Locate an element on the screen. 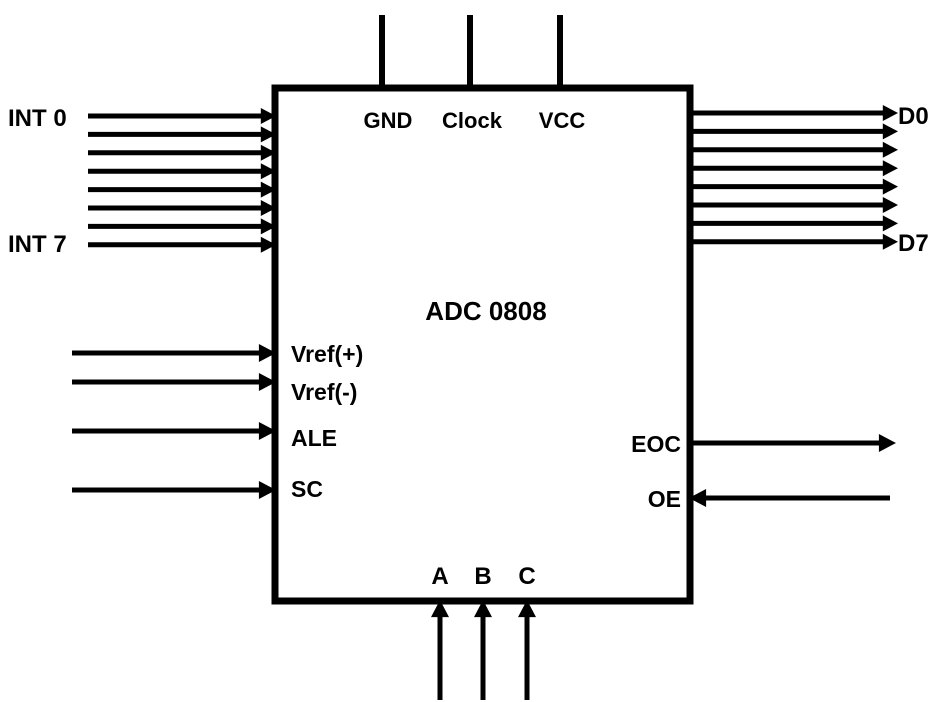 The width and height of the screenshot is (936, 702). analog-input-bus-group is located at coordinates (182, 180).